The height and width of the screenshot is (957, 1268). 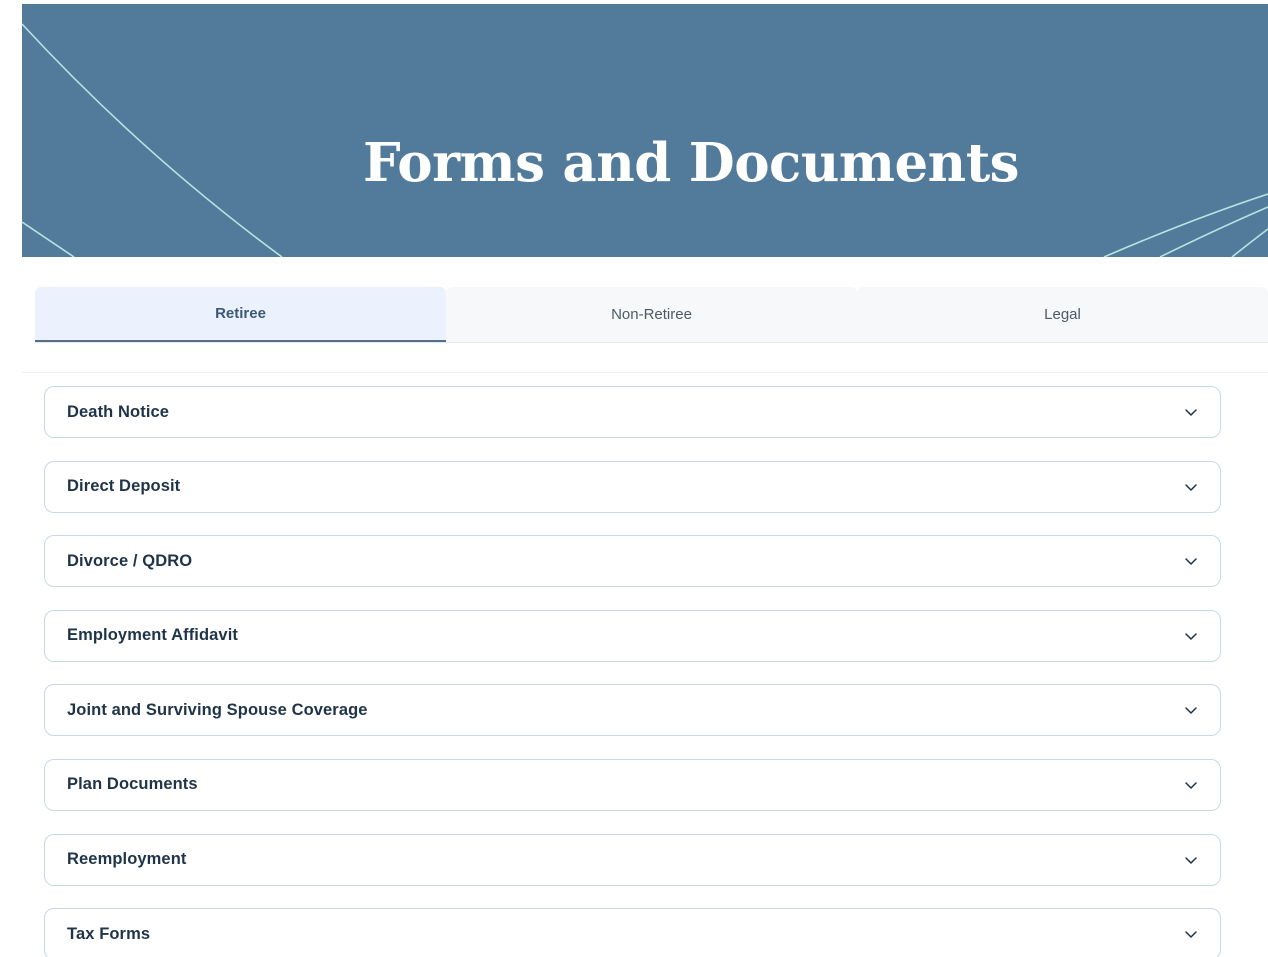 I want to click on tab-non-retiree: Non-Retiree, so click(x=651, y=314).